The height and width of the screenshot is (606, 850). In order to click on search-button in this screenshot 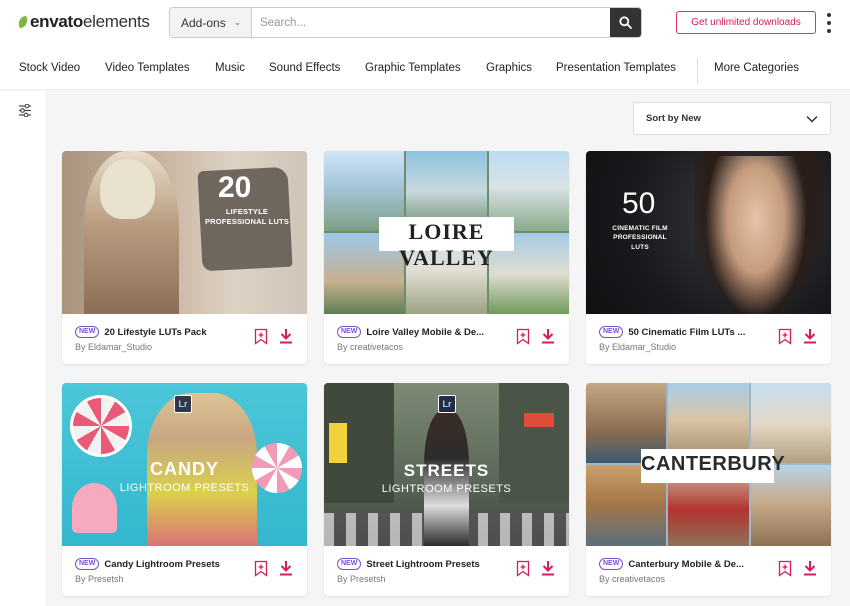, I will do `click(625, 22)`.